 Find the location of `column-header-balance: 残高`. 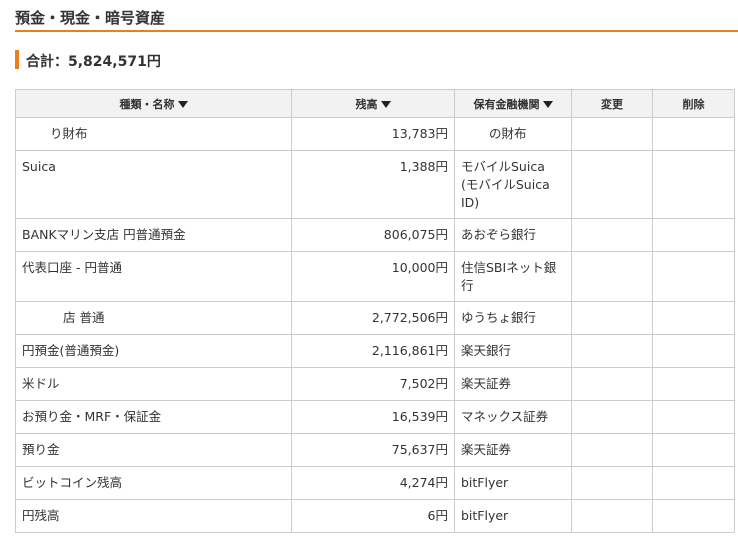

column-header-balance: 残高 is located at coordinates (373, 103).